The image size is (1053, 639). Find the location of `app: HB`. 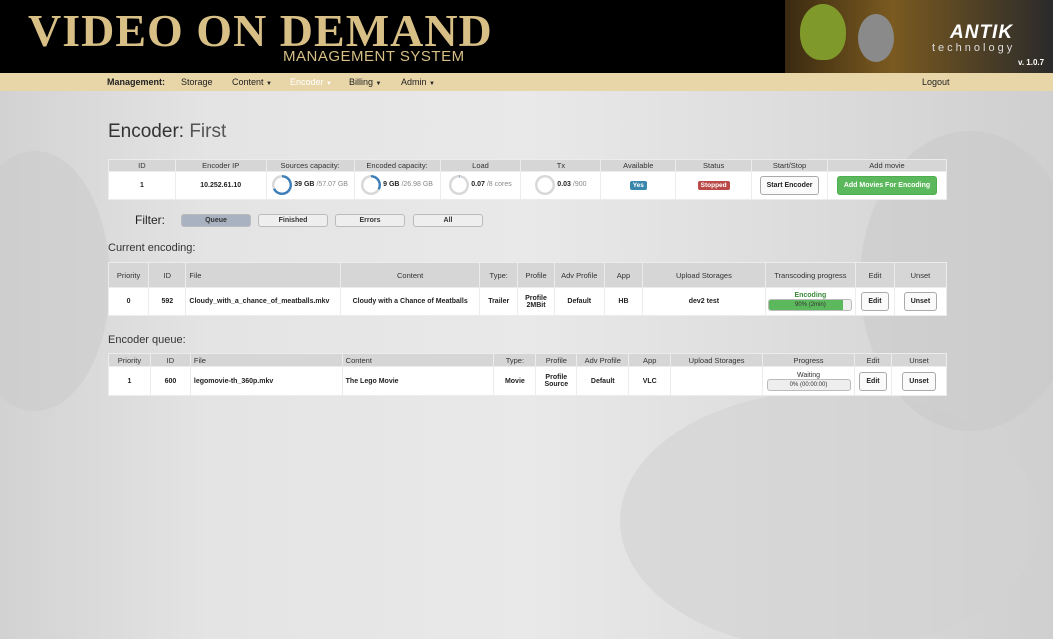

app: HB is located at coordinates (623, 301).